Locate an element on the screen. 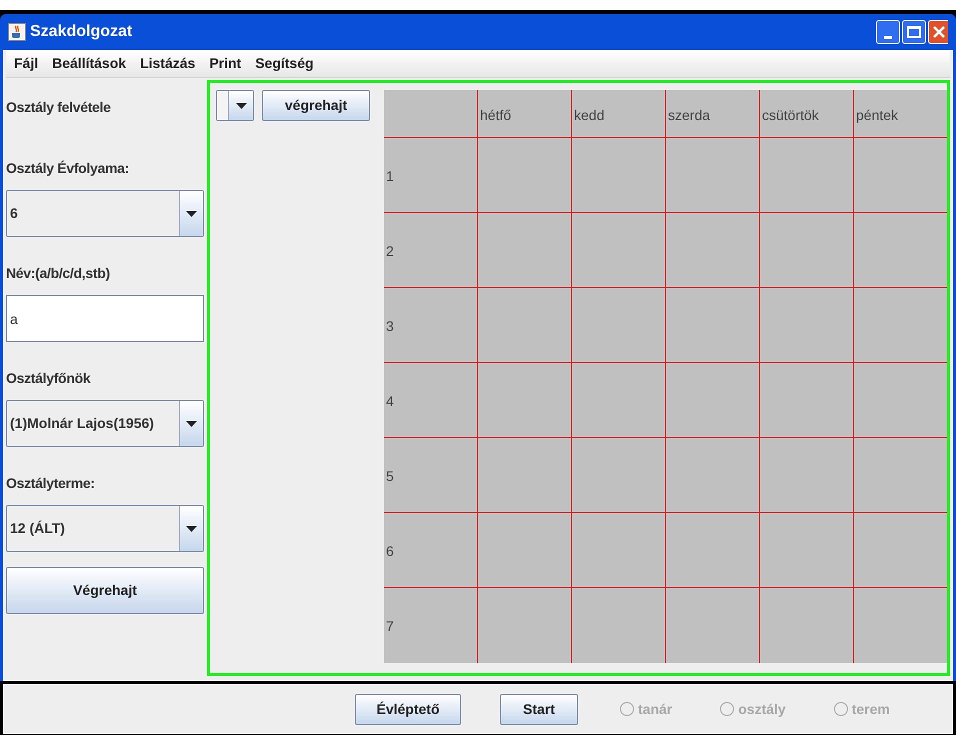 This screenshot has height=735, width=956. table-cell-text: 7 is located at coordinates (390, 626).